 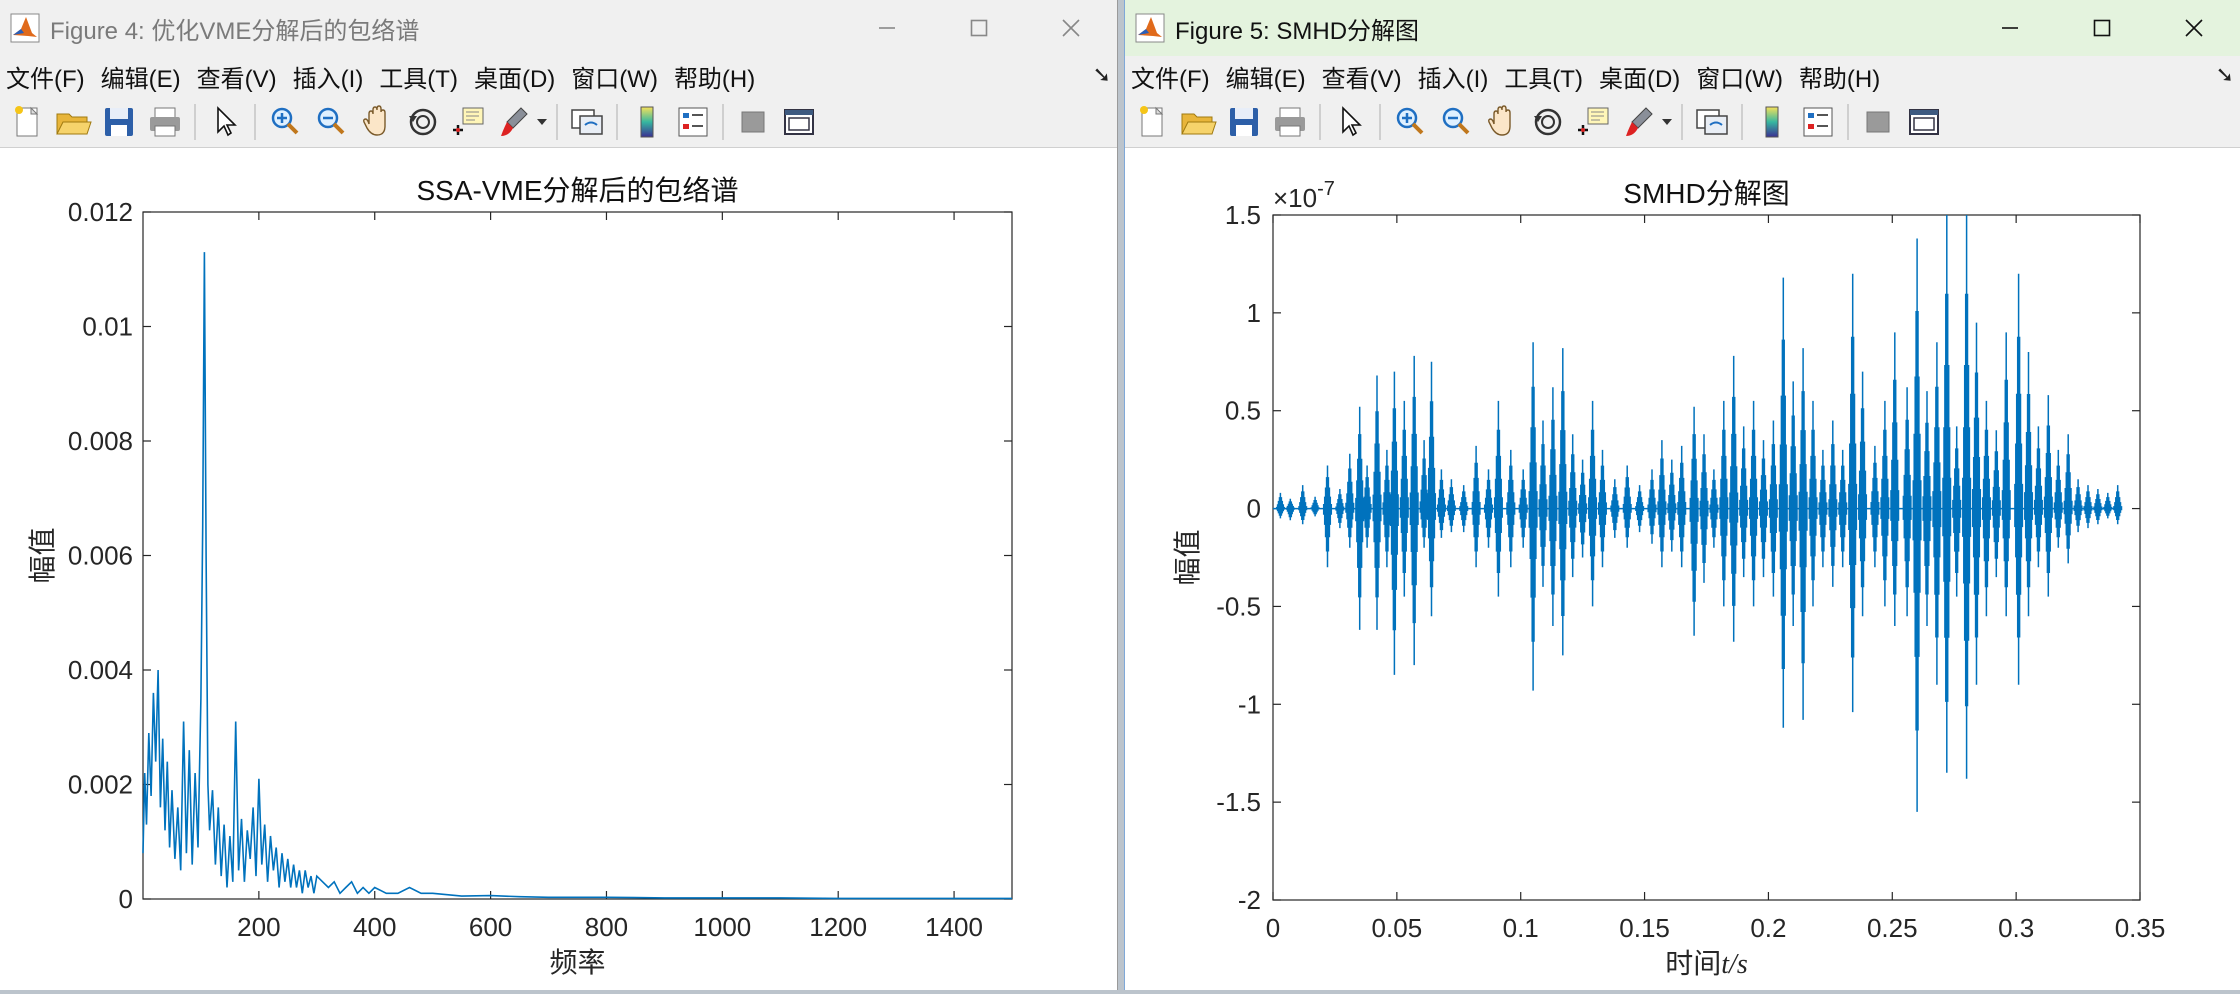 What do you see at coordinates (1273, 928) in the screenshot?
I see `x-tick-label: 0` at bounding box center [1273, 928].